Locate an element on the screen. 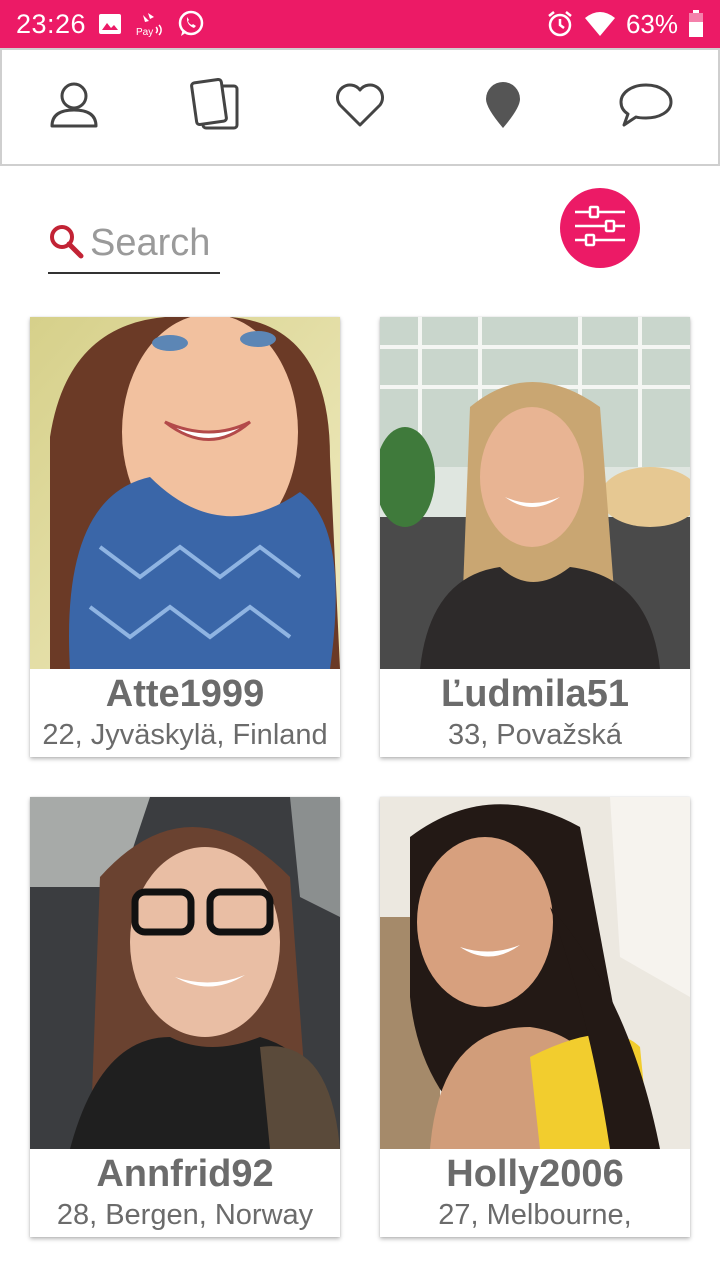 The height and width of the screenshot is (1280, 720). nav-cards is located at coordinates (216, 107).